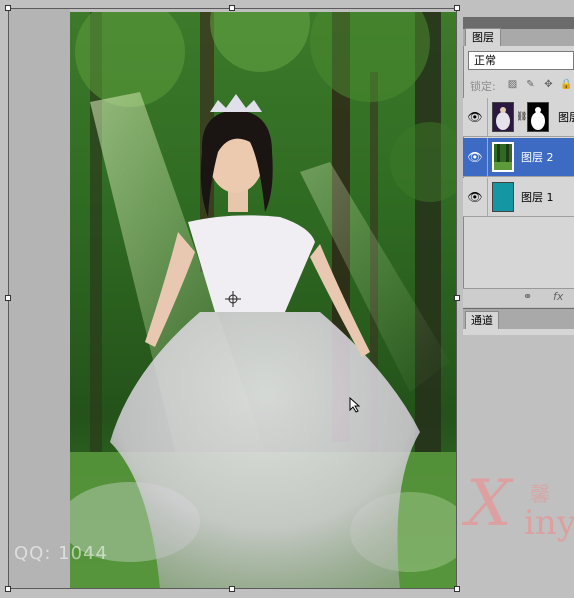 This screenshot has height=598, width=574. What do you see at coordinates (483, 37) in the screenshot?
I see `tab-layers: 图层` at bounding box center [483, 37].